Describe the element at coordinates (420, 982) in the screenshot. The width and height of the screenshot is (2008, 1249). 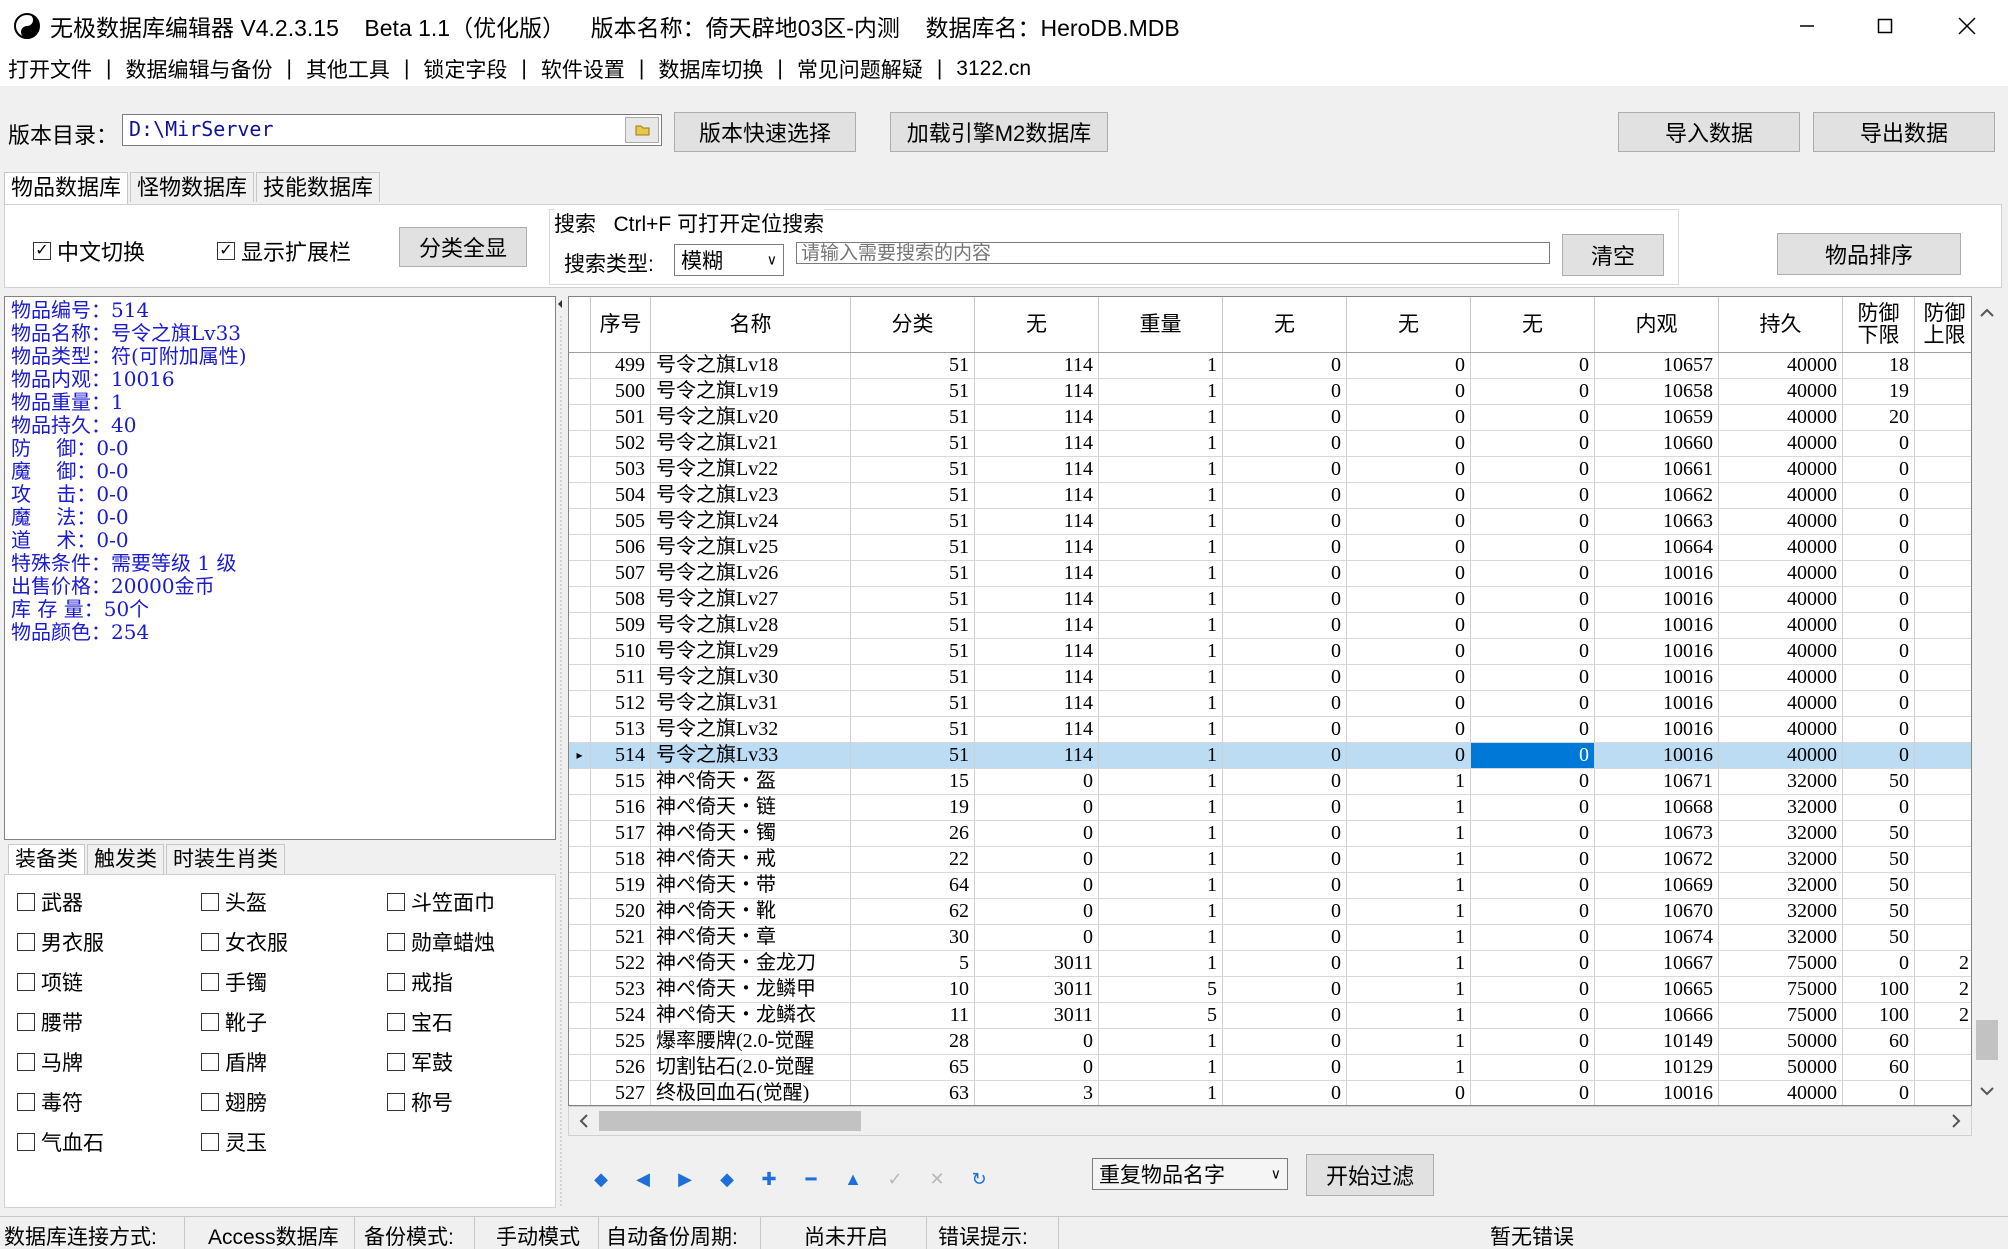
I see `category-checkbox: 戒指` at that location.